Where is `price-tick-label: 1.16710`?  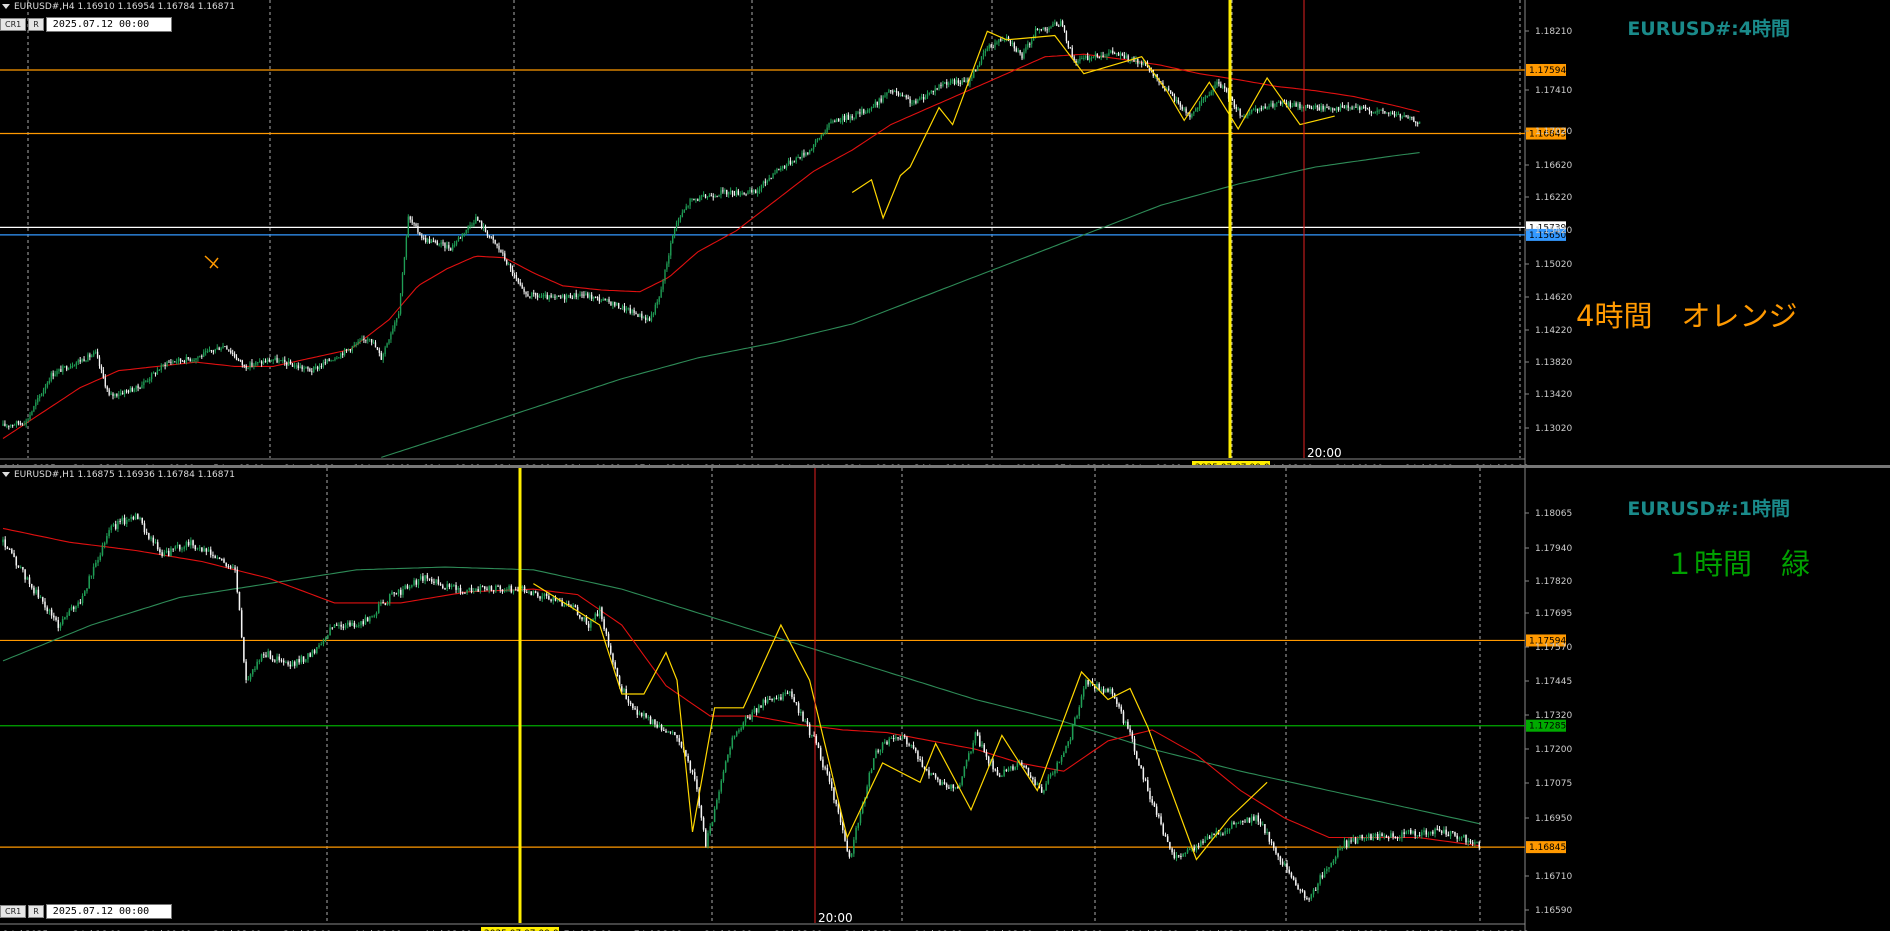 price-tick-label: 1.16710 is located at coordinates (1553, 877).